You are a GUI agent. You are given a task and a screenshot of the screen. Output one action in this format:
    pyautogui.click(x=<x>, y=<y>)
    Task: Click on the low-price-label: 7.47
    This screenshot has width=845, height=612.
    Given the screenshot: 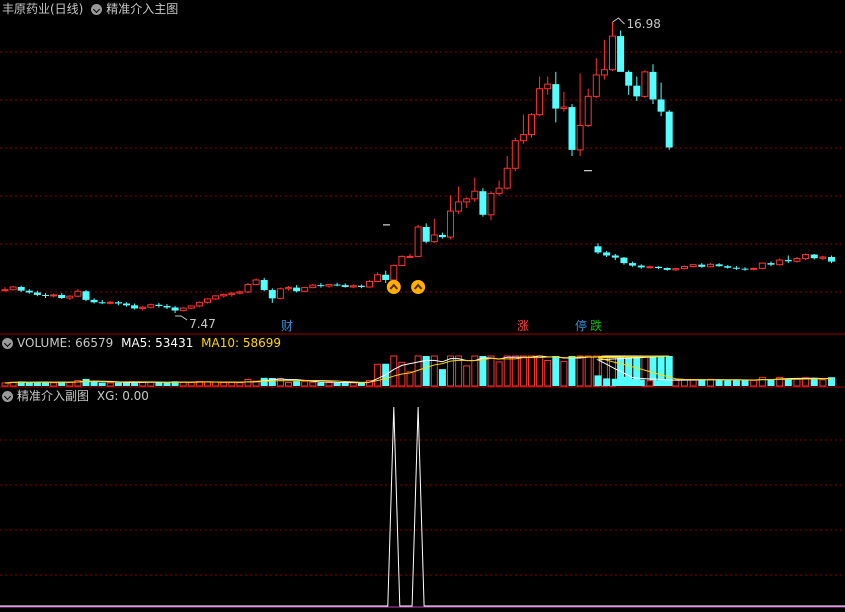 What is the action you would take?
    pyautogui.click(x=202, y=324)
    